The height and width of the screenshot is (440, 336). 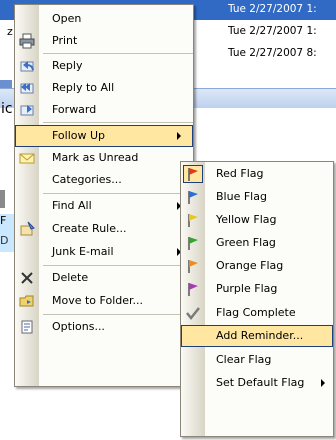 What do you see at coordinates (26, 301) in the screenshot?
I see `move-folder-icon` at bounding box center [26, 301].